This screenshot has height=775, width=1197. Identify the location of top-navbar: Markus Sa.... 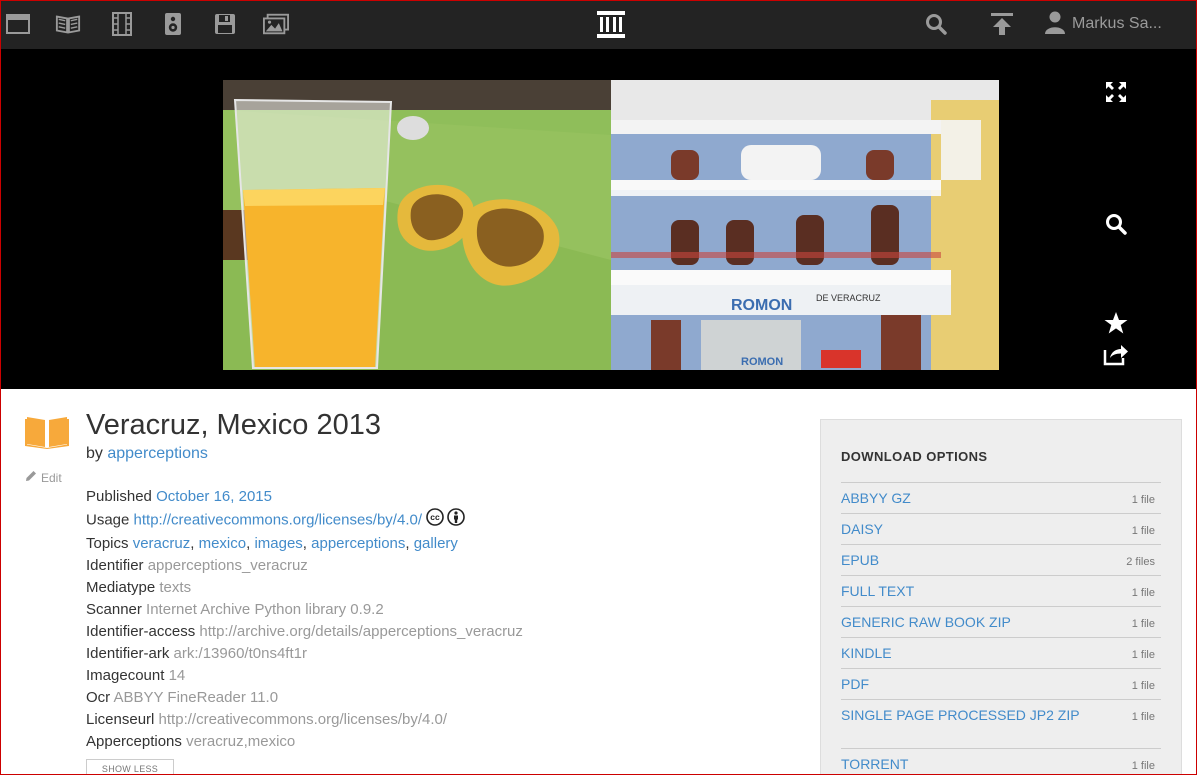
(598, 25).